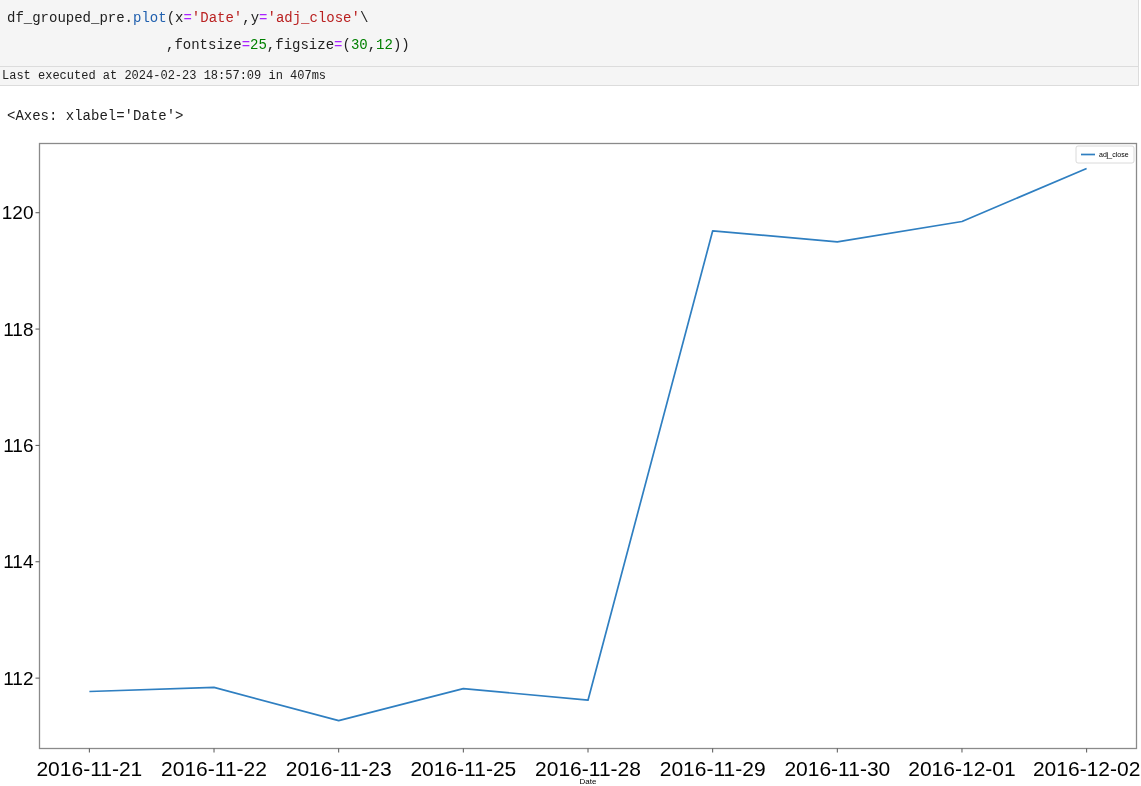 Image resolution: width=1141 pixels, height=786 pixels. I want to click on x-tick-label: 2016-11-29, so click(712, 768).